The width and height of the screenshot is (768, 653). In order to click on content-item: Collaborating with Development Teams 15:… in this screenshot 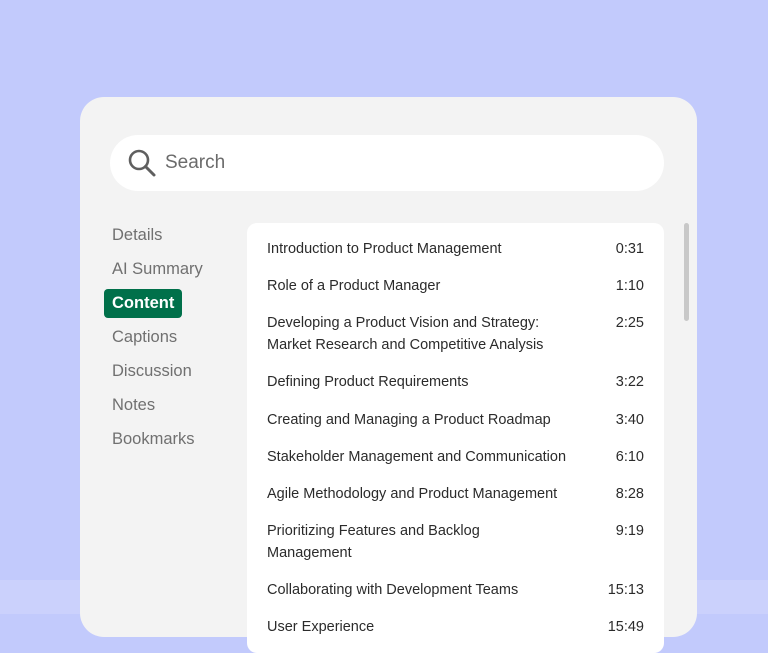, I will do `click(455, 590)`.